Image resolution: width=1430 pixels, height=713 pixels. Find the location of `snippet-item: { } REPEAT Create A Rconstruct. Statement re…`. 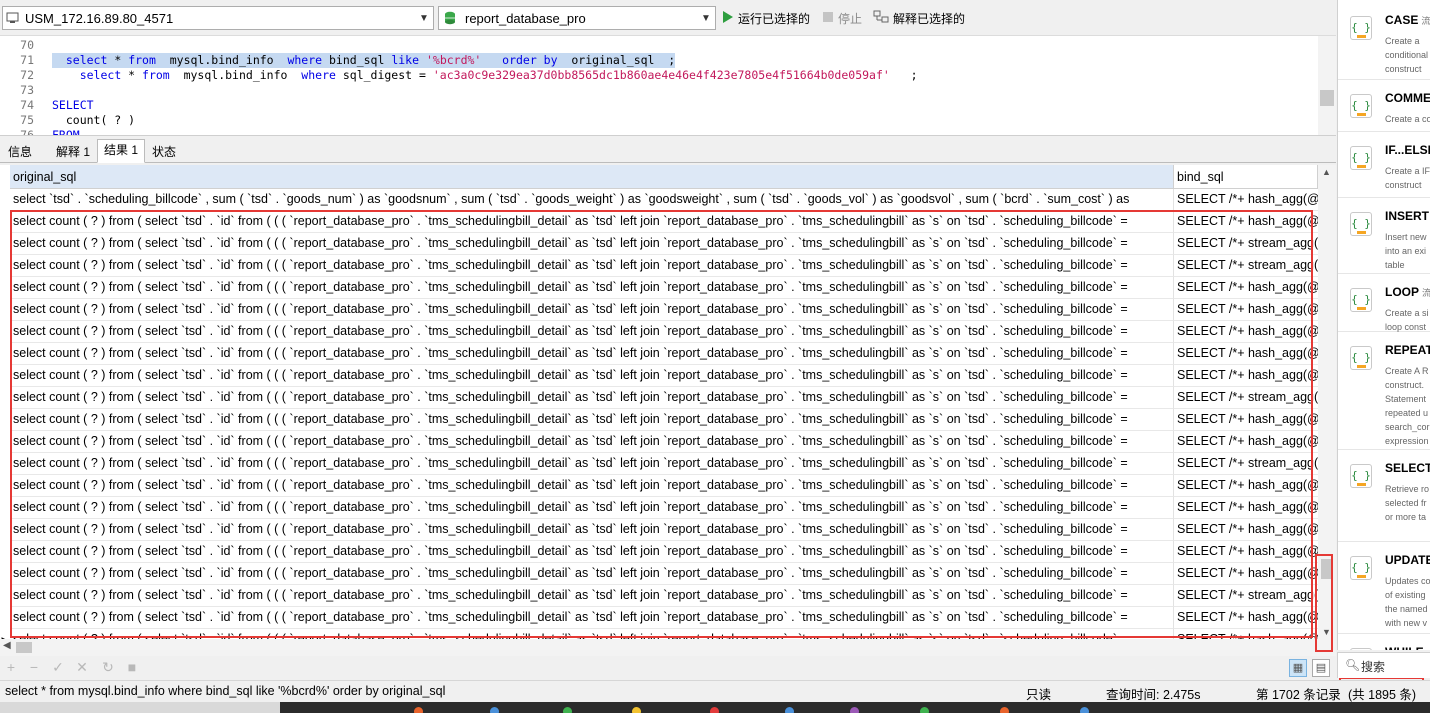

snippet-item: { } REPEAT Create A Rconstruct. Statement re… is located at coordinates (1384, 391).